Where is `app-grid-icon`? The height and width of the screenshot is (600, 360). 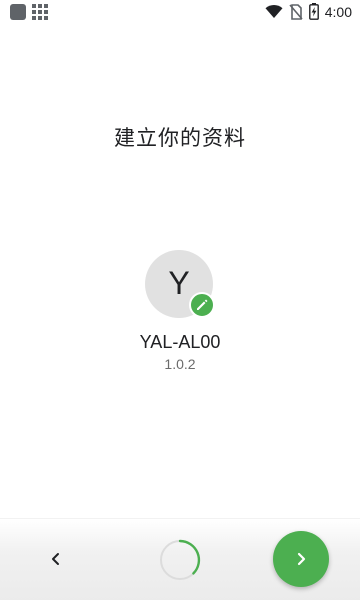
app-grid-icon is located at coordinates (40, 12).